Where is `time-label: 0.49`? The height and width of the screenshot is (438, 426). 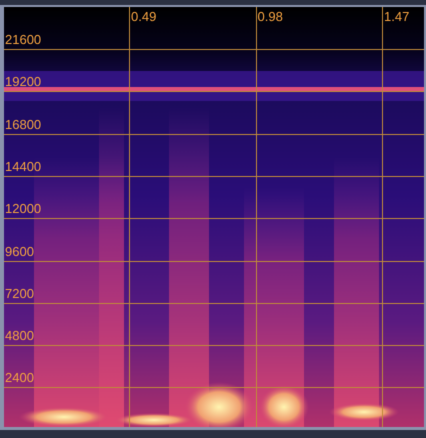 time-label: 0.49 is located at coordinates (143, 16).